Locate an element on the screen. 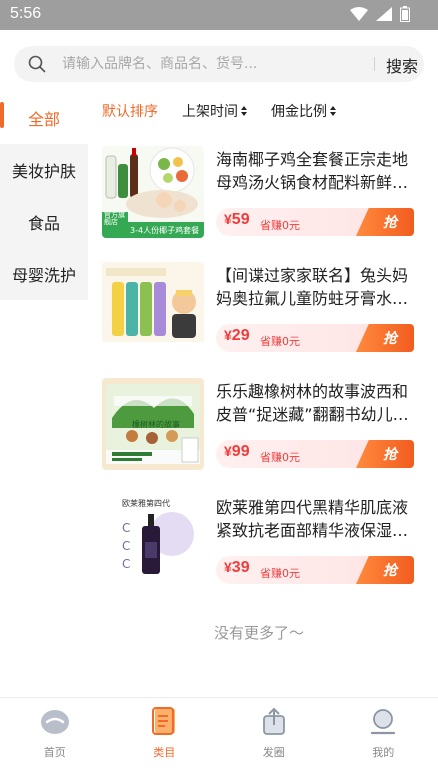 The width and height of the screenshot is (438, 779). share-icon is located at coordinates (273, 721).